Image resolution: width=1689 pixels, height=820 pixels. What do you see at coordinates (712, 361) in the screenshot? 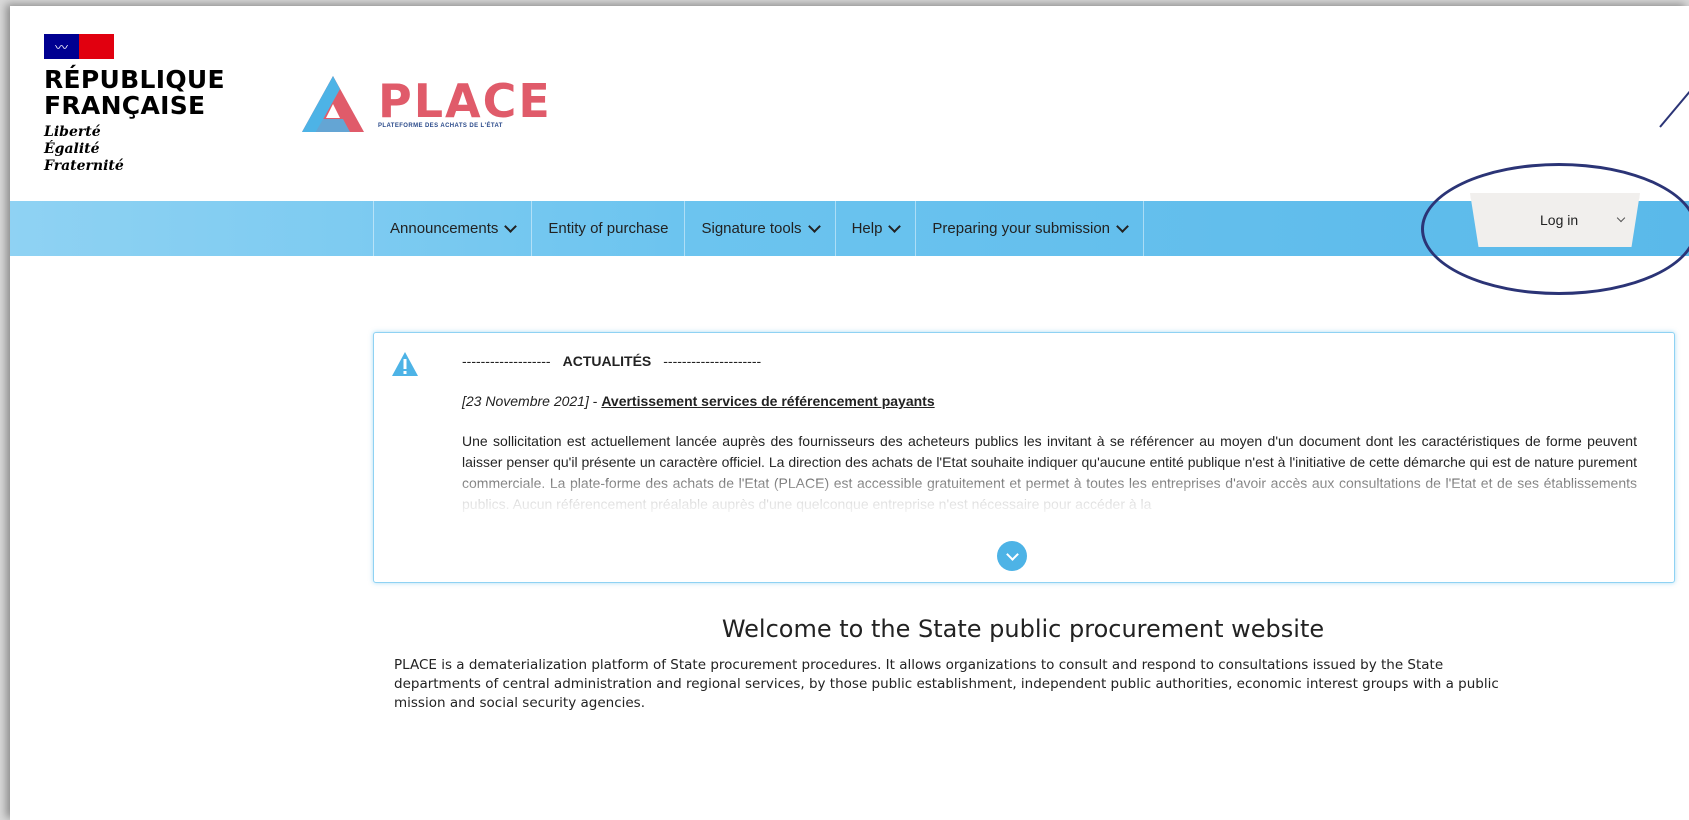
I see `news-dashes-right: ---------------------` at bounding box center [712, 361].